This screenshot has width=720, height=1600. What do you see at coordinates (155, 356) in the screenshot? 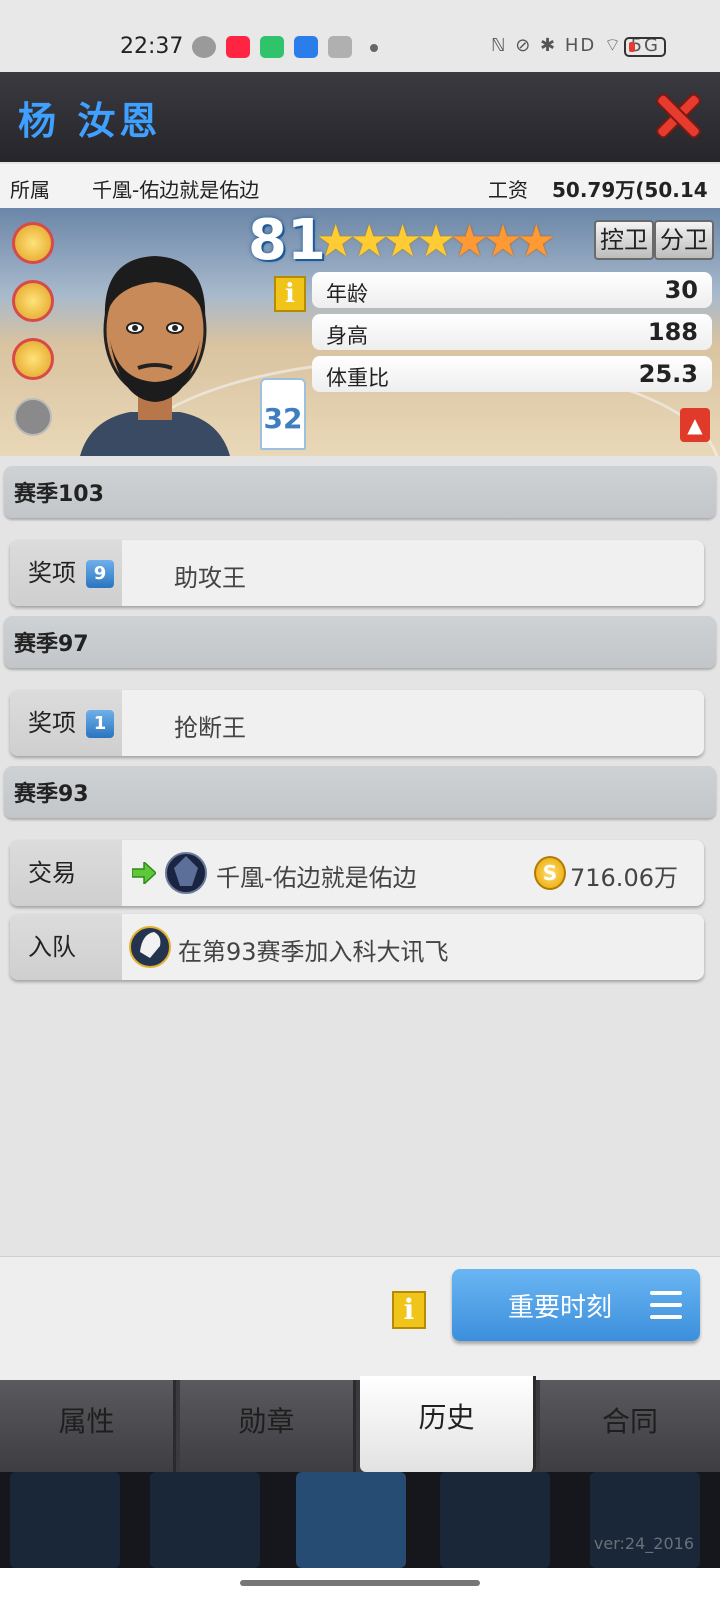
I see `player-avatar` at bounding box center [155, 356].